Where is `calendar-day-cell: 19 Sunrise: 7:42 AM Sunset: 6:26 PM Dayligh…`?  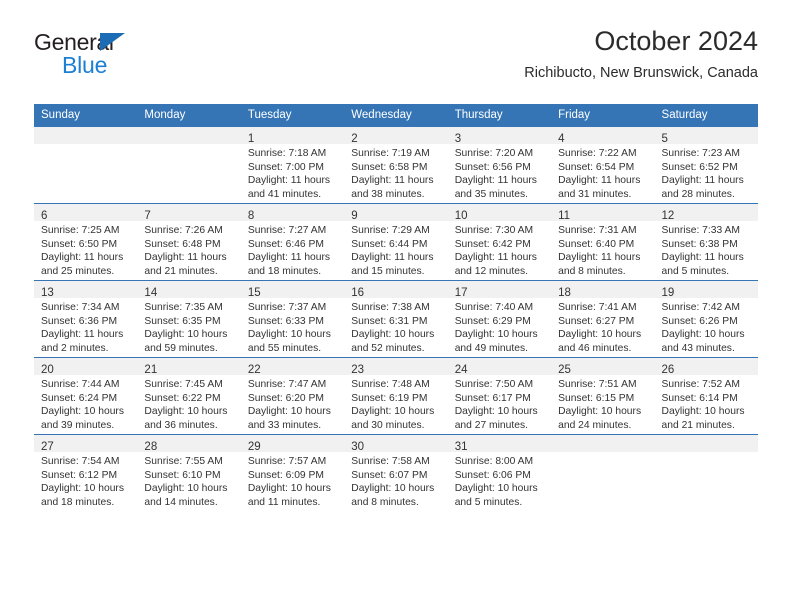 calendar-day-cell: 19 Sunrise: 7:42 AM Sunset: 6:26 PM Dayligh… is located at coordinates (706, 319).